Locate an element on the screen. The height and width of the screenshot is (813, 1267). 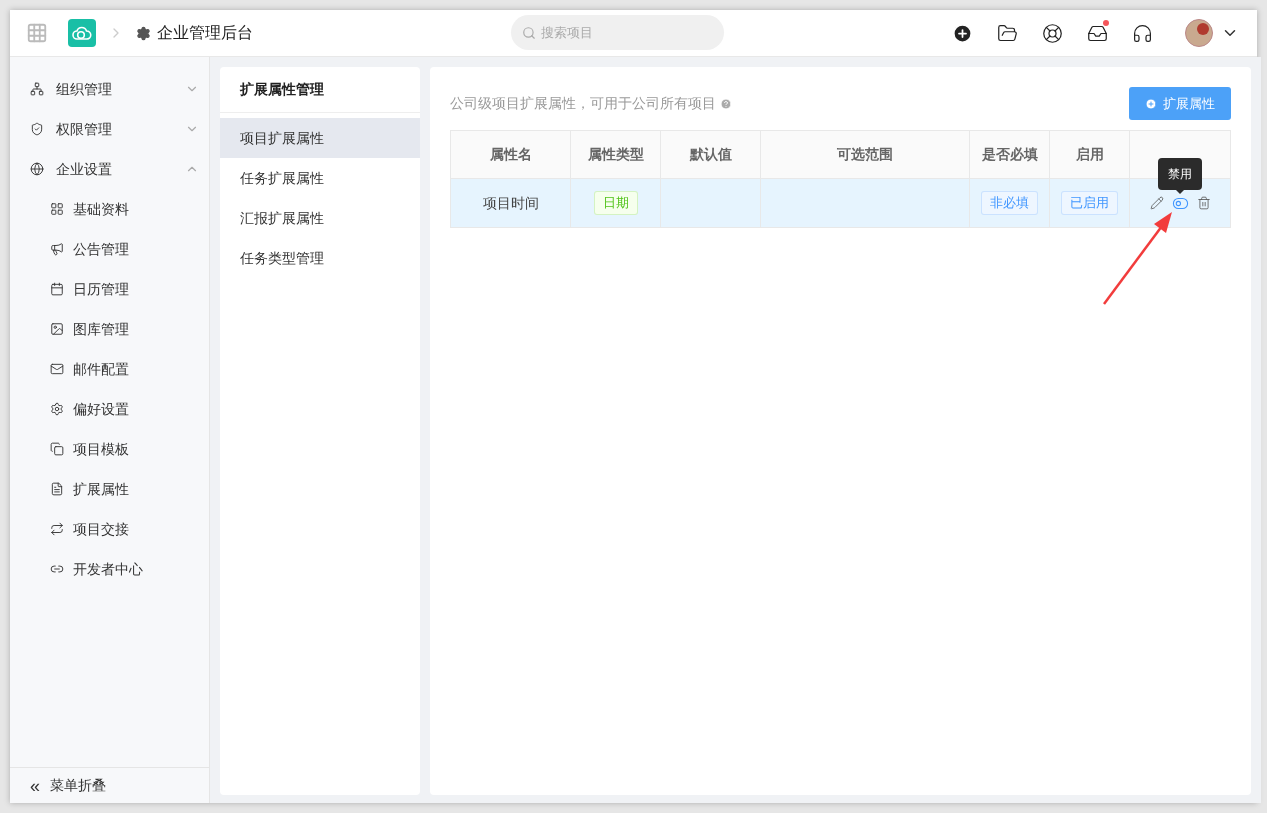
tag: 已启用 is located at coordinates (1089, 203).